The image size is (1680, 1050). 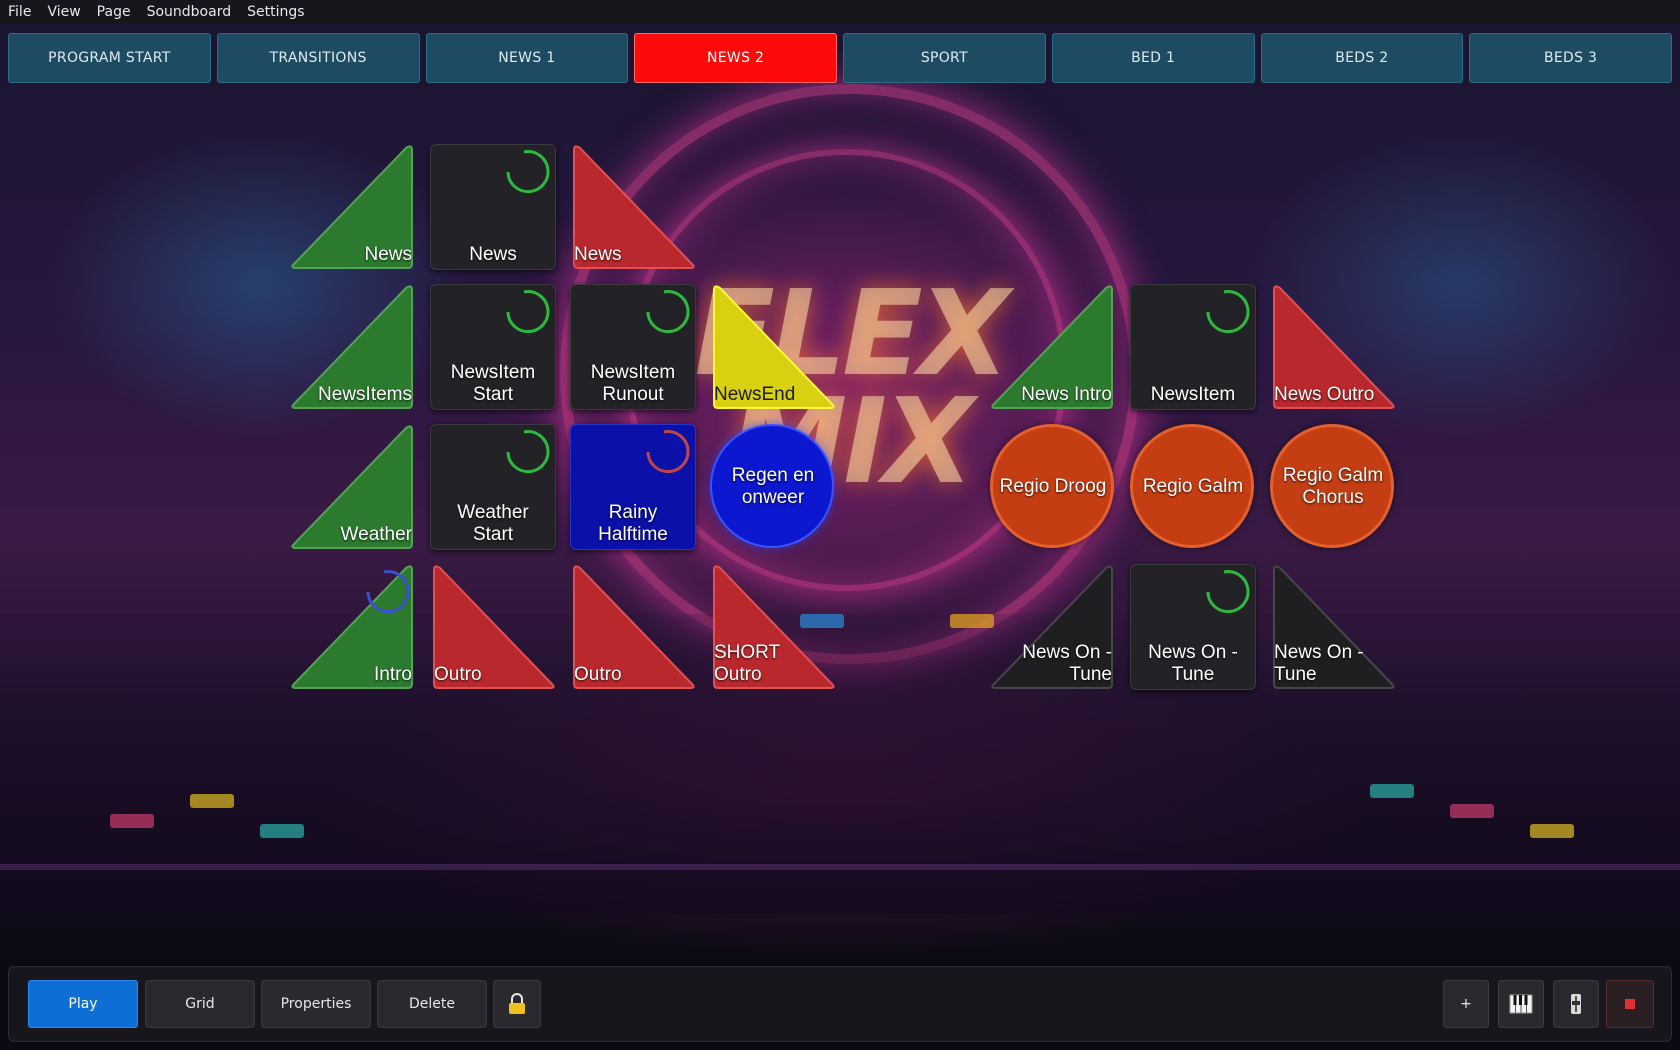 What do you see at coordinates (527, 58) in the screenshot?
I see `tab-news-1: NEWS 1` at bounding box center [527, 58].